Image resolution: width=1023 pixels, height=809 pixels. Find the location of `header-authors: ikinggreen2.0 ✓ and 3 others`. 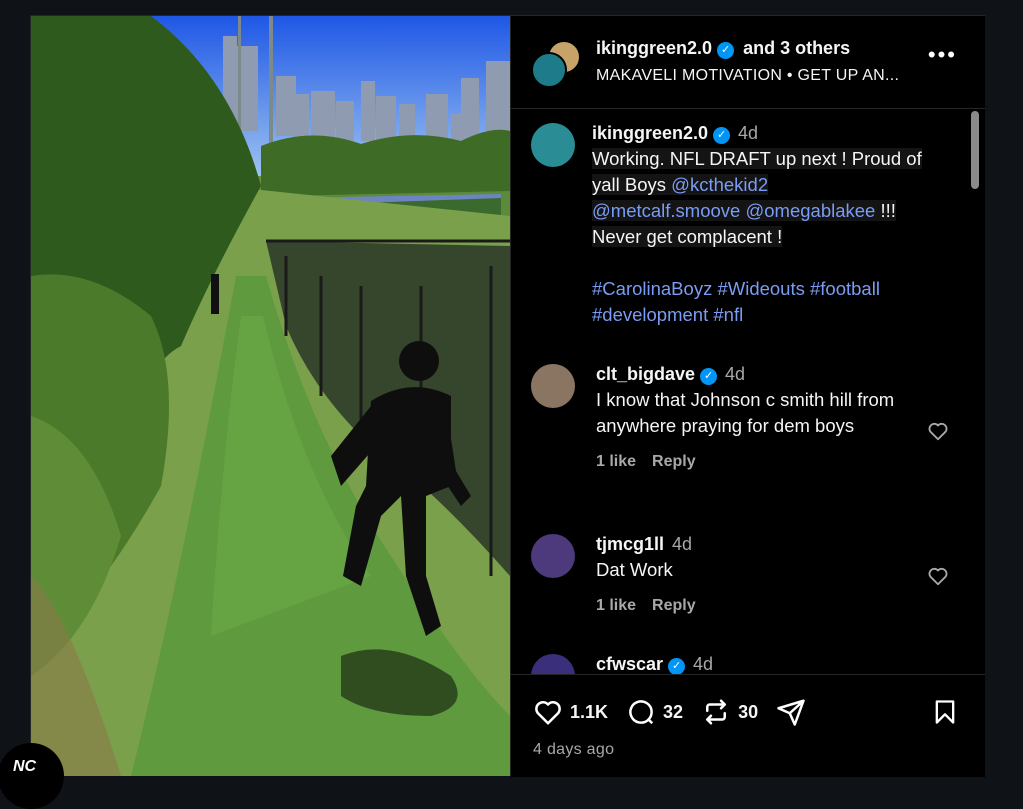

header-authors: ikinggreen2.0 ✓ and 3 others is located at coordinates (723, 48).